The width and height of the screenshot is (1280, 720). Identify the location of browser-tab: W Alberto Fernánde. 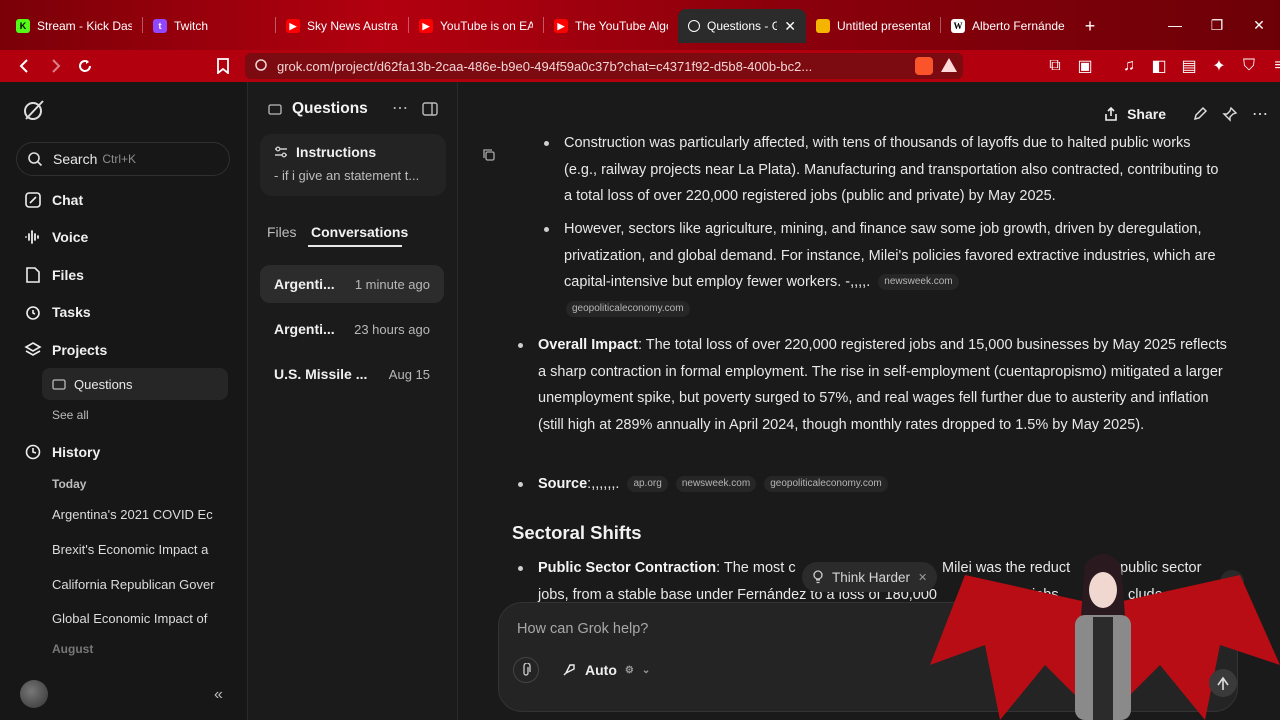
(1008, 26).